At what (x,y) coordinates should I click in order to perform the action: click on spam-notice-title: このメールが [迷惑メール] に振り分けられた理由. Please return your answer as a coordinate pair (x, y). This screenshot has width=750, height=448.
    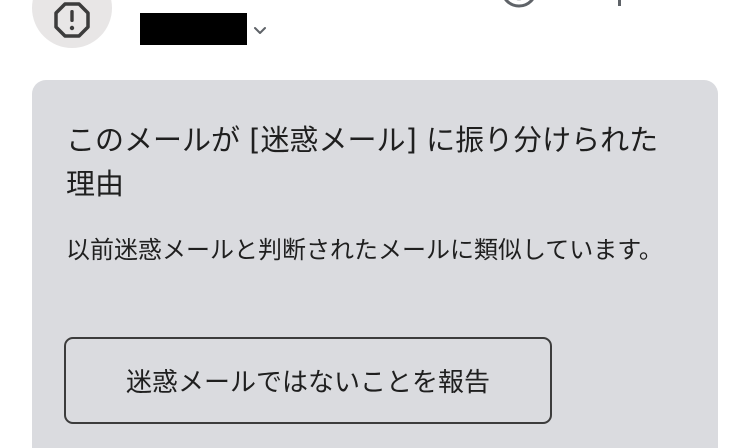
    Looking at the image, I should click on (362, 162).